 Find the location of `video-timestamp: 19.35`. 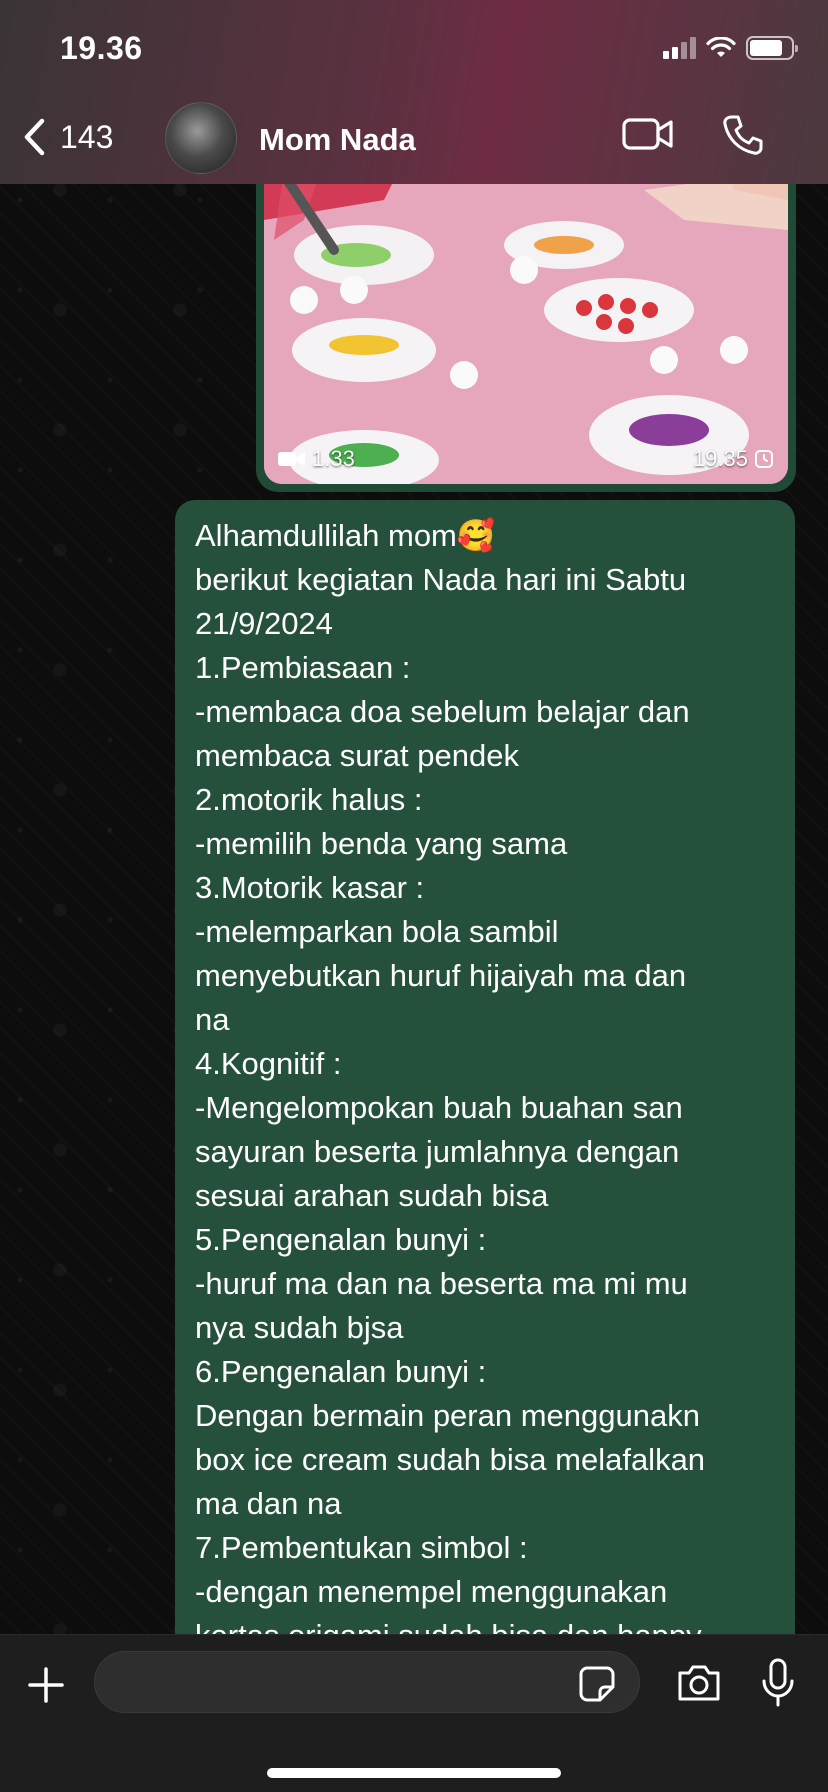

video-timestamp: 19.35 is located at coordinates (733, 459).